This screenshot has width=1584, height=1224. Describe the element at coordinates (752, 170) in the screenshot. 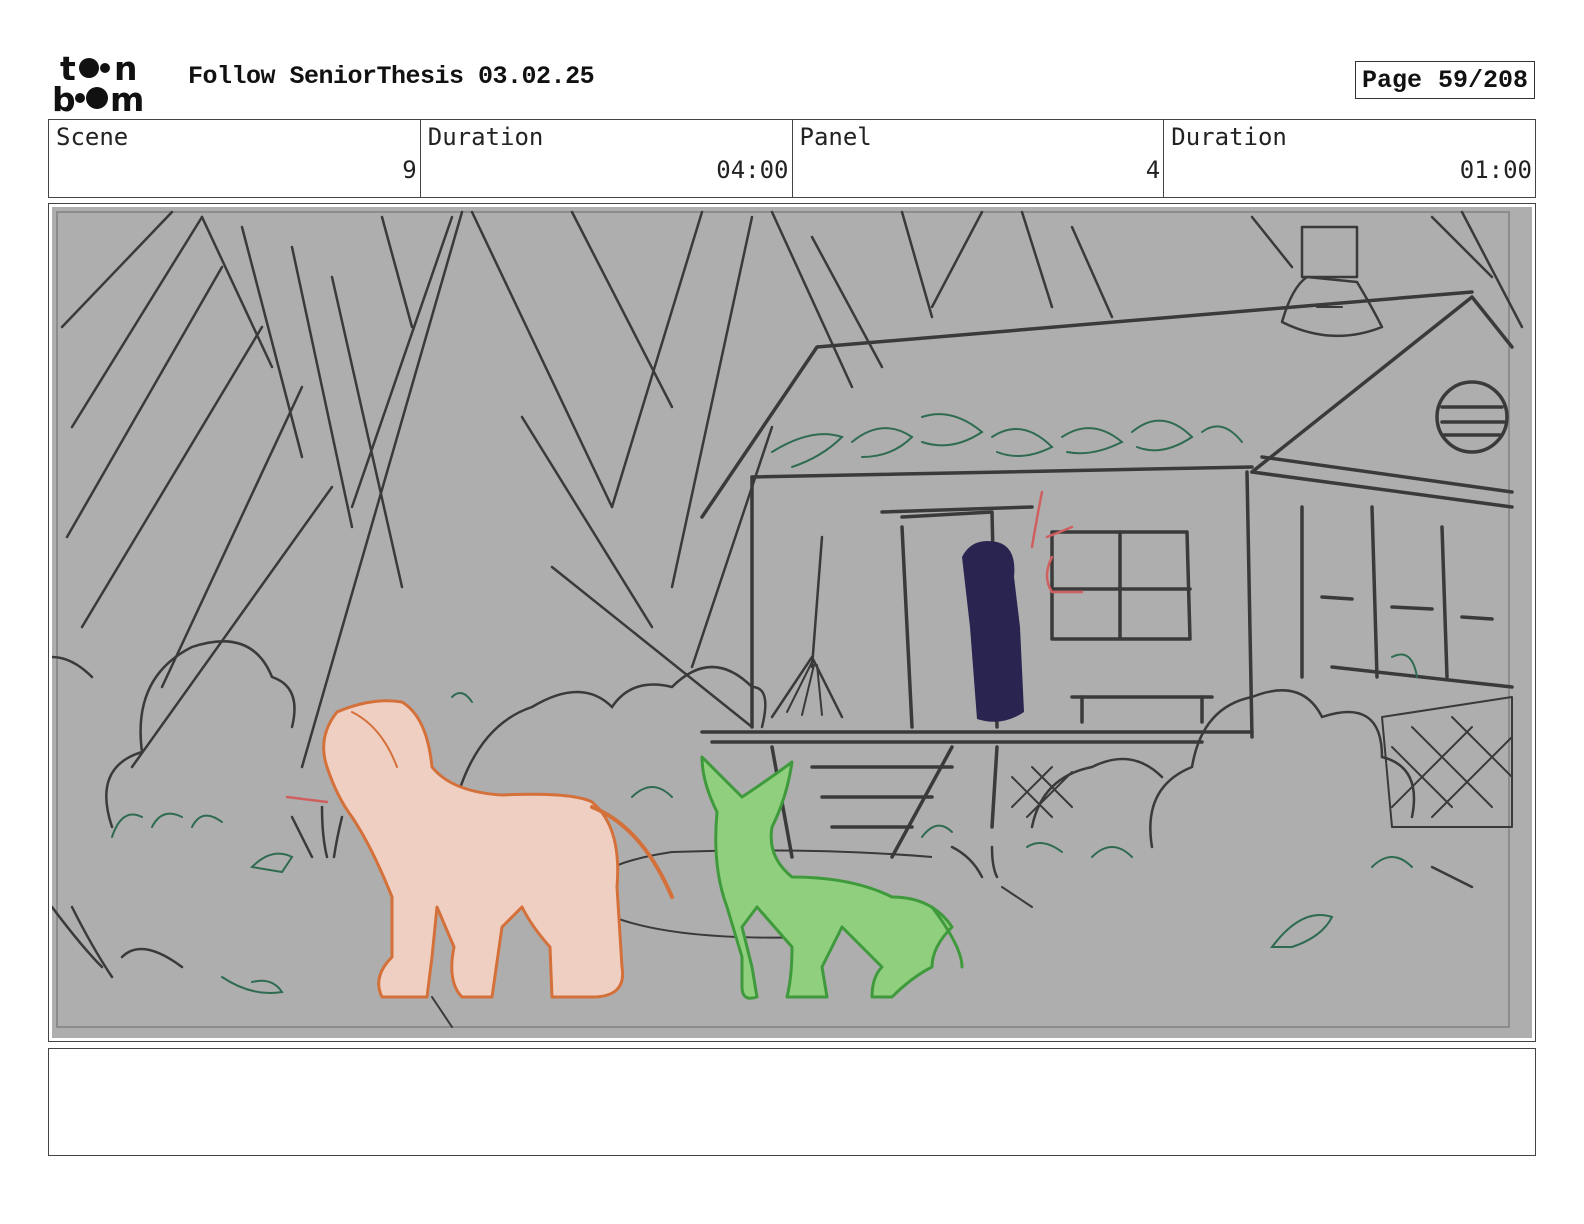

I see `scene-duration-value: 04:00` at that location.